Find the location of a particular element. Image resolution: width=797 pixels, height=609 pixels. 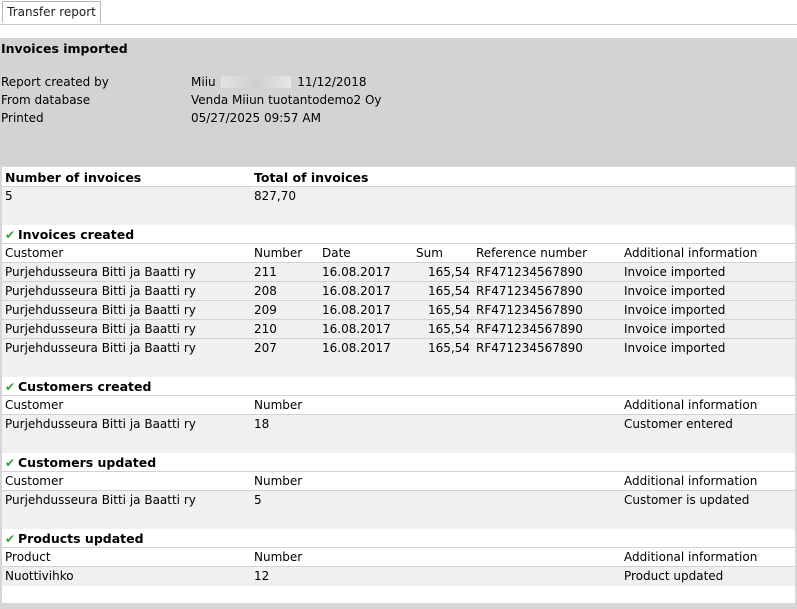

summary-header-row: Number of invoices Total of invoices is located at coordinates (398, 177).